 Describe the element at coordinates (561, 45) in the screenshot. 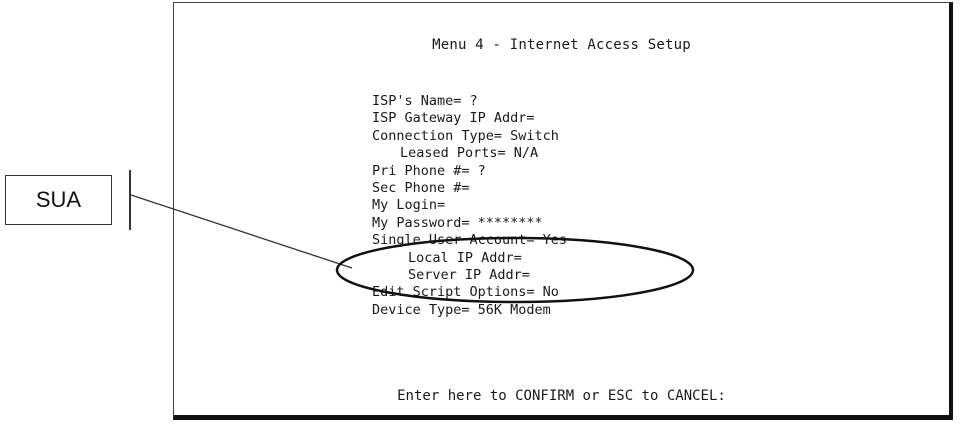

I see `menu-title: Menu 4 - Internet Access Setup` at that location.